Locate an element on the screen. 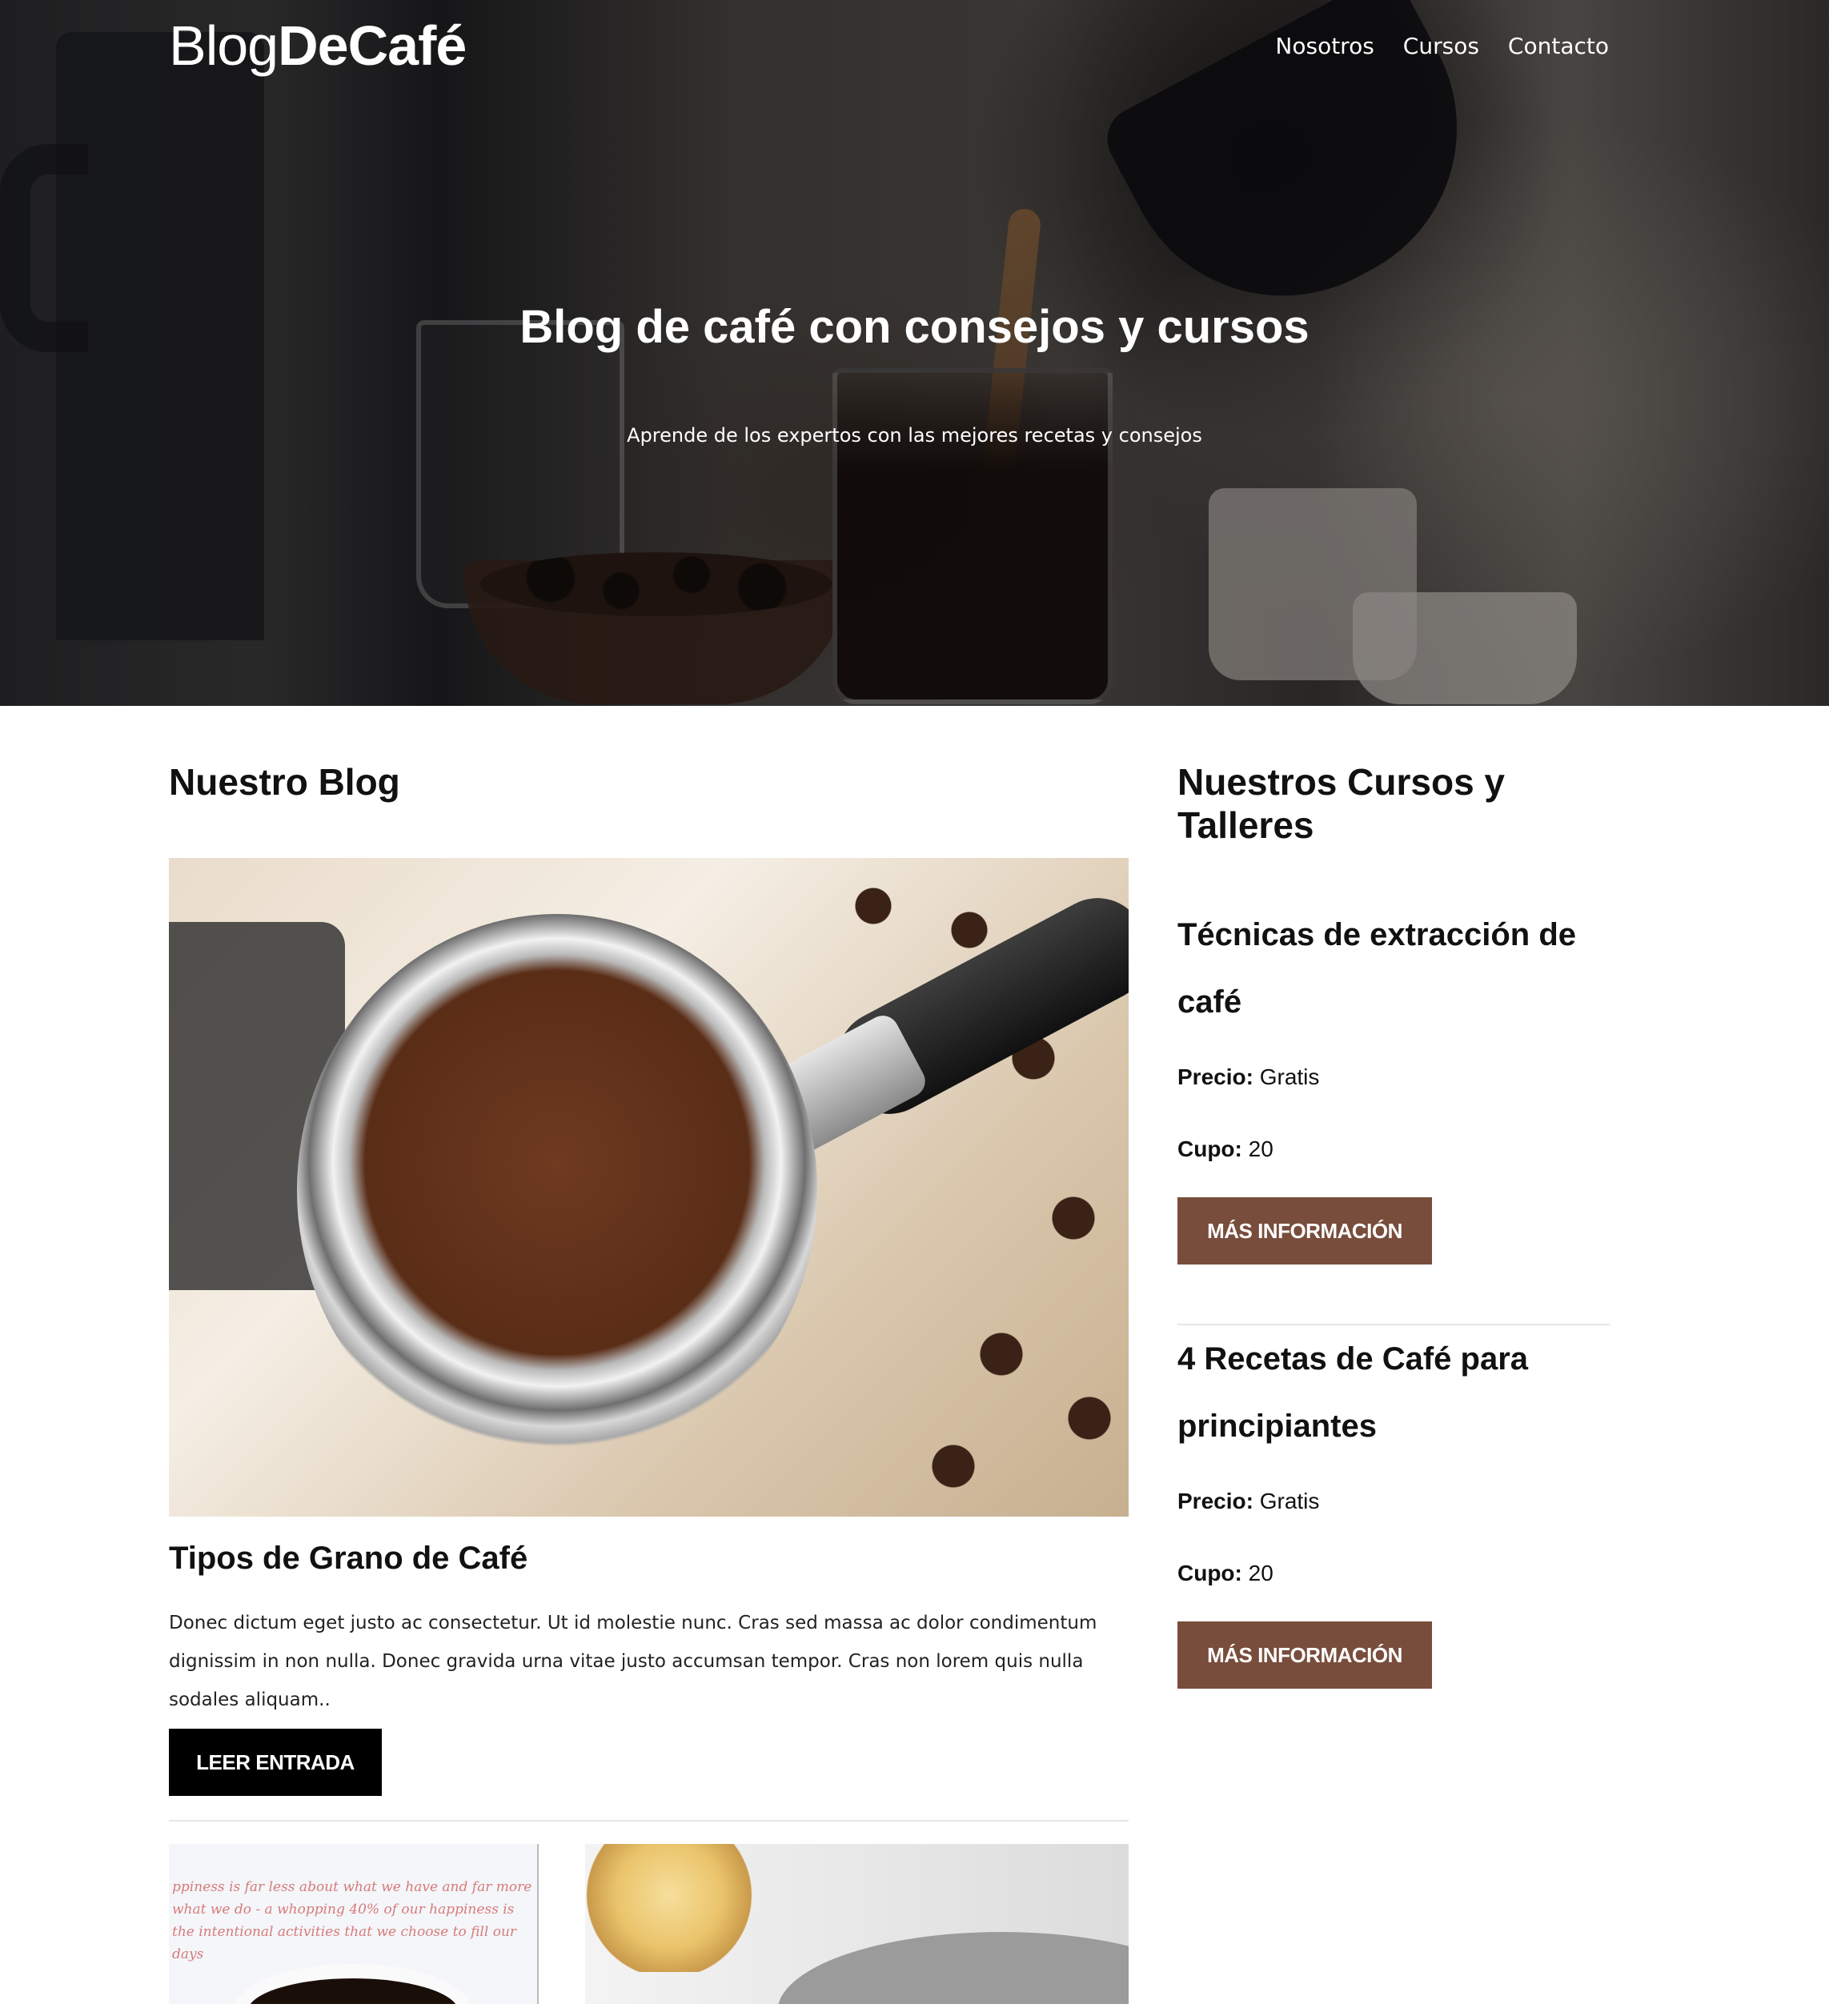  nav-link-nosotros: Nosotros is located at coordinates (1324, 46).